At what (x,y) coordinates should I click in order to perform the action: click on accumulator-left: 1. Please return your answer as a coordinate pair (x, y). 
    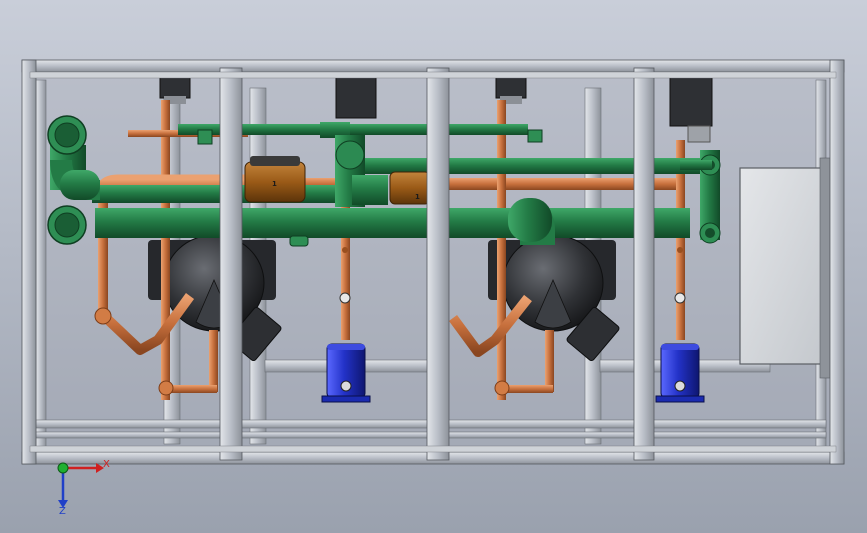
    Looking at the image, I should click on (275, 179).